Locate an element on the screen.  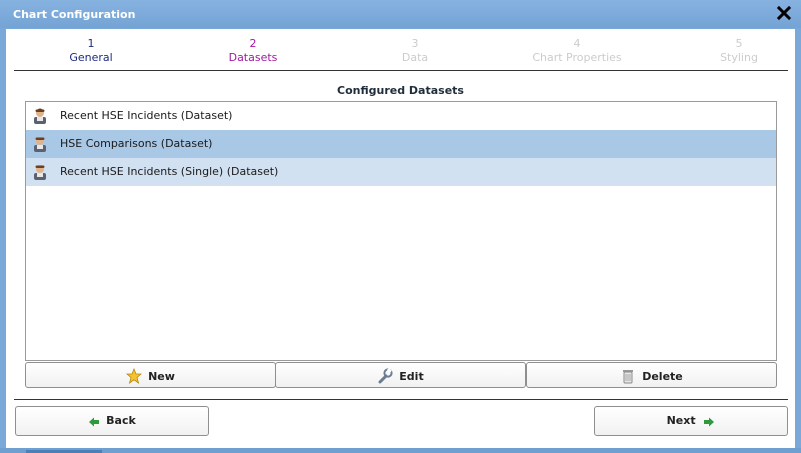
footer-divider is located at coordinates (401, 399).